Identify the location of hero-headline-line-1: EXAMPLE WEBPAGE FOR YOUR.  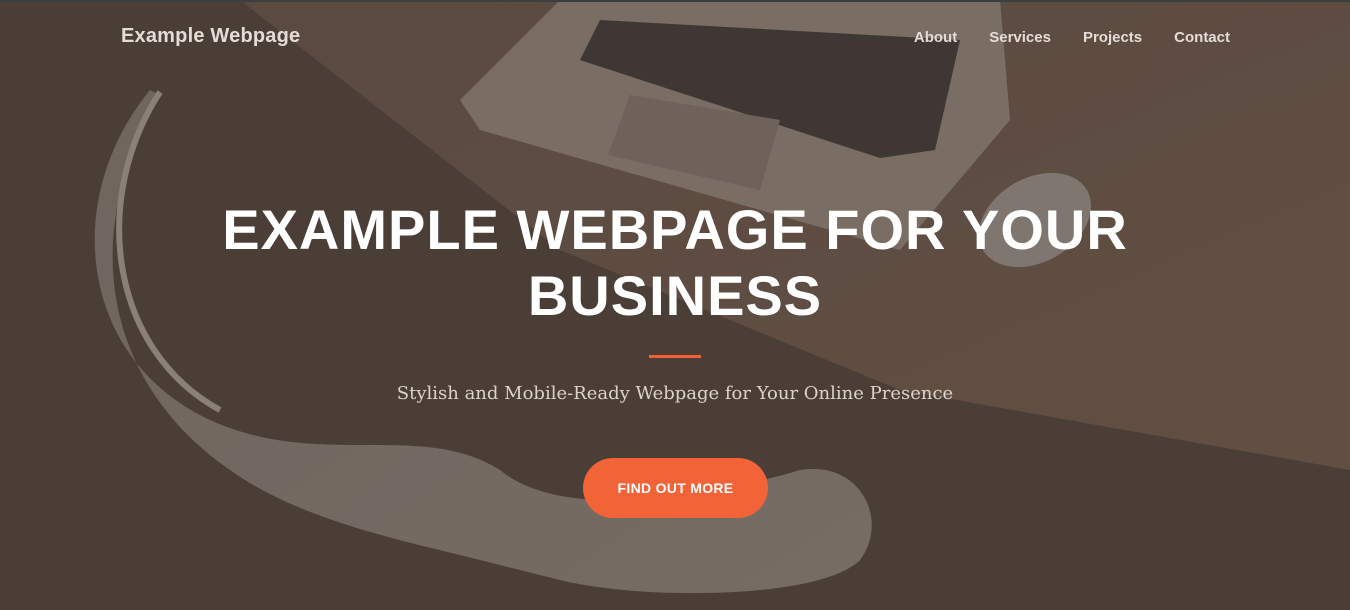
(675, 229).